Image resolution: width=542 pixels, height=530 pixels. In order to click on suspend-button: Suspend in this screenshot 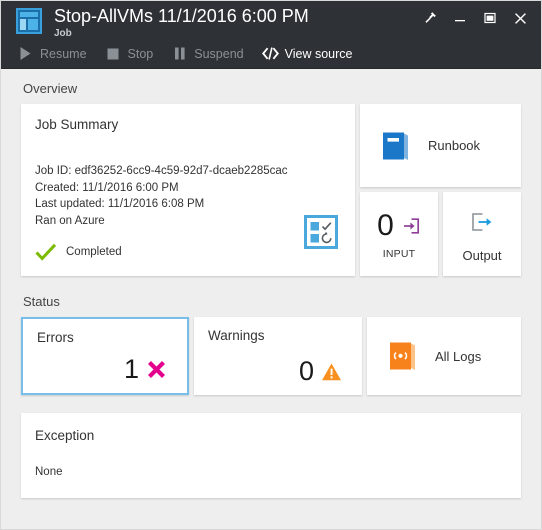, I will do `click(207, 54)`.